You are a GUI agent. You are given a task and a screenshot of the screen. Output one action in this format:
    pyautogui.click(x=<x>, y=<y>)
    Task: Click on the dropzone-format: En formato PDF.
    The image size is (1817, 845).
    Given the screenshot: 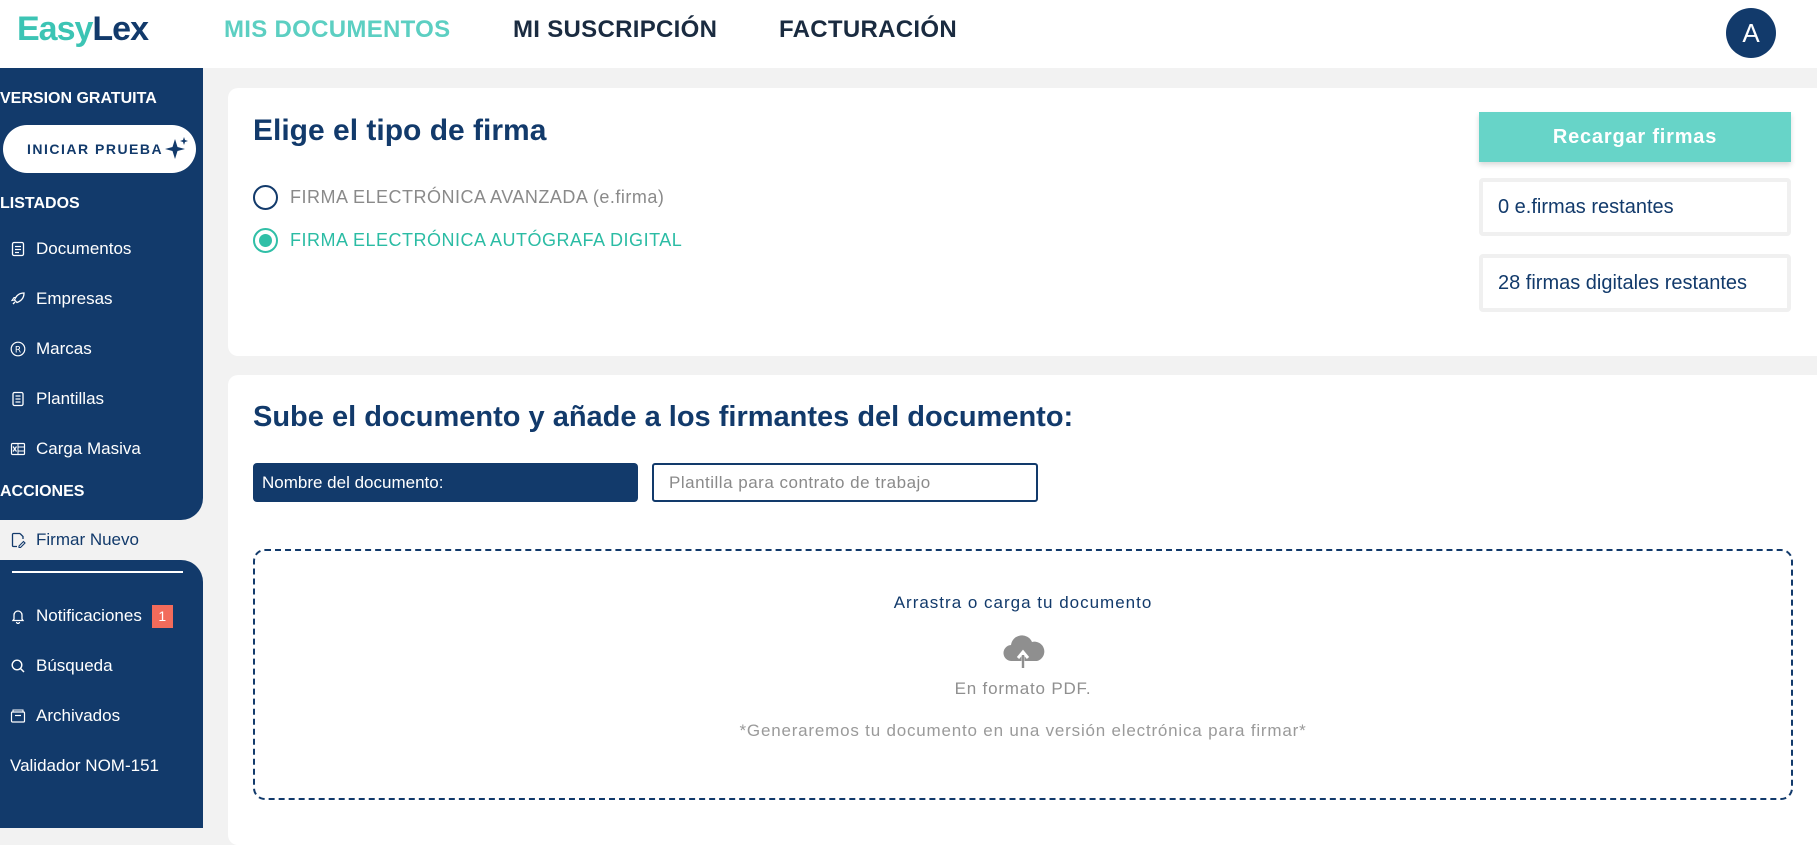 What is the action you would take?
    pyautogui.click(x=1023, y=688)
    